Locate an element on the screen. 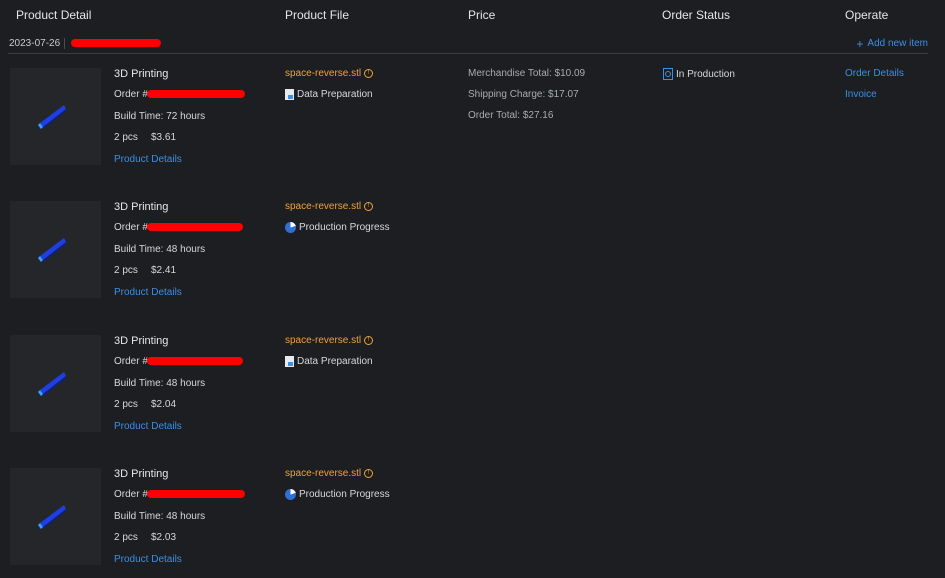 The height and width of the screenshot is (578, 945). unit-price: $3.61 is located at coordinates (164, 137).